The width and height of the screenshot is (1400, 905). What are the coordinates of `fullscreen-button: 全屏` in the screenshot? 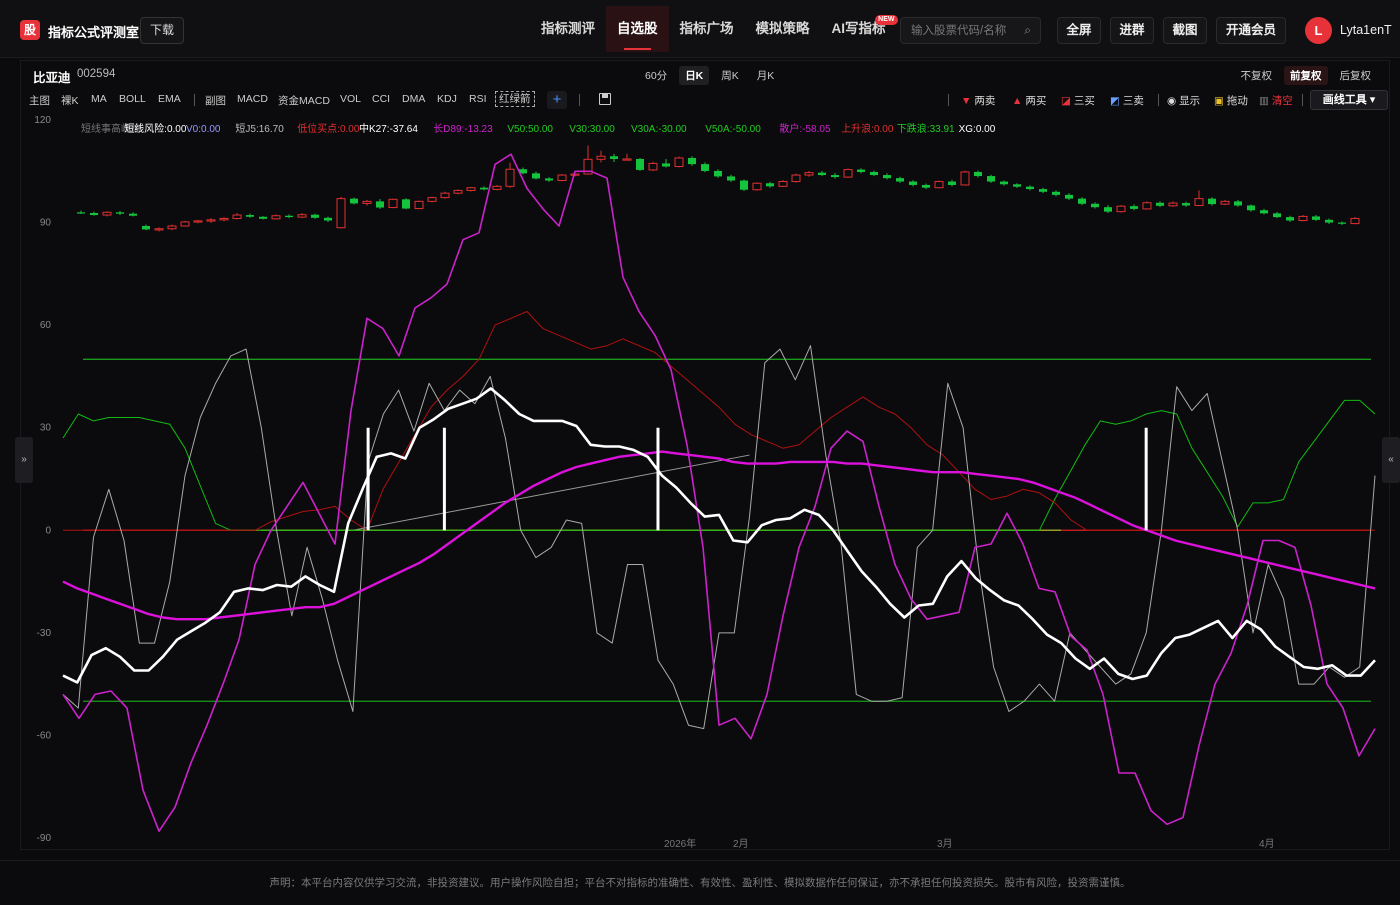 It's located at (1079, 30).